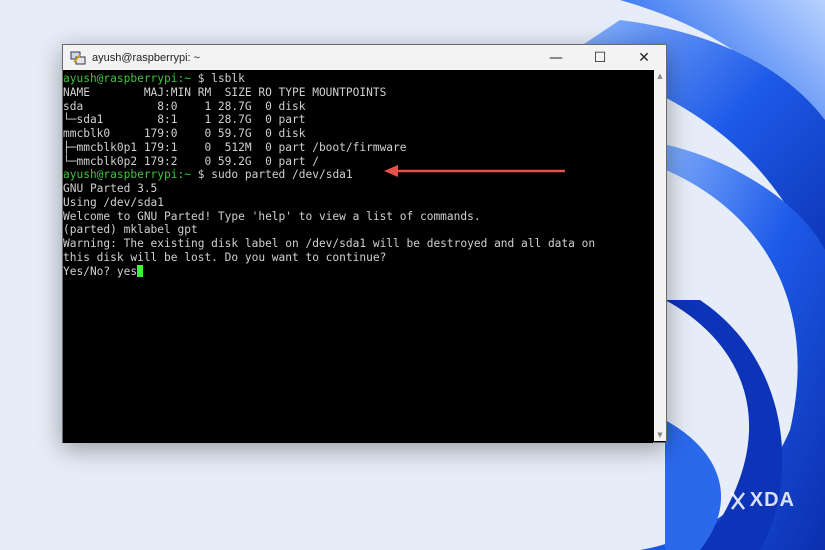 The width and height of the screenshot is (825, 550). What do you see at coordinates (225, 92) in the screenshot?
I see `output-text: NAME MAJ:MIN RM SIZE RO TYPE MOUNTPOINTS` at bounding box center [225, 92].